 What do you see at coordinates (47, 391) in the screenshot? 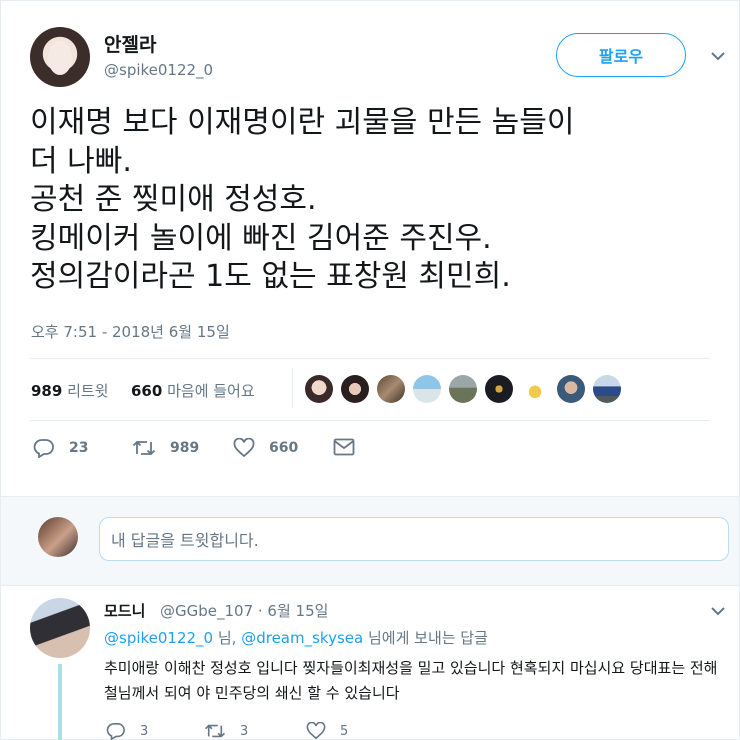
I see `retweets-count: 989` at bounding box center [47, 391].